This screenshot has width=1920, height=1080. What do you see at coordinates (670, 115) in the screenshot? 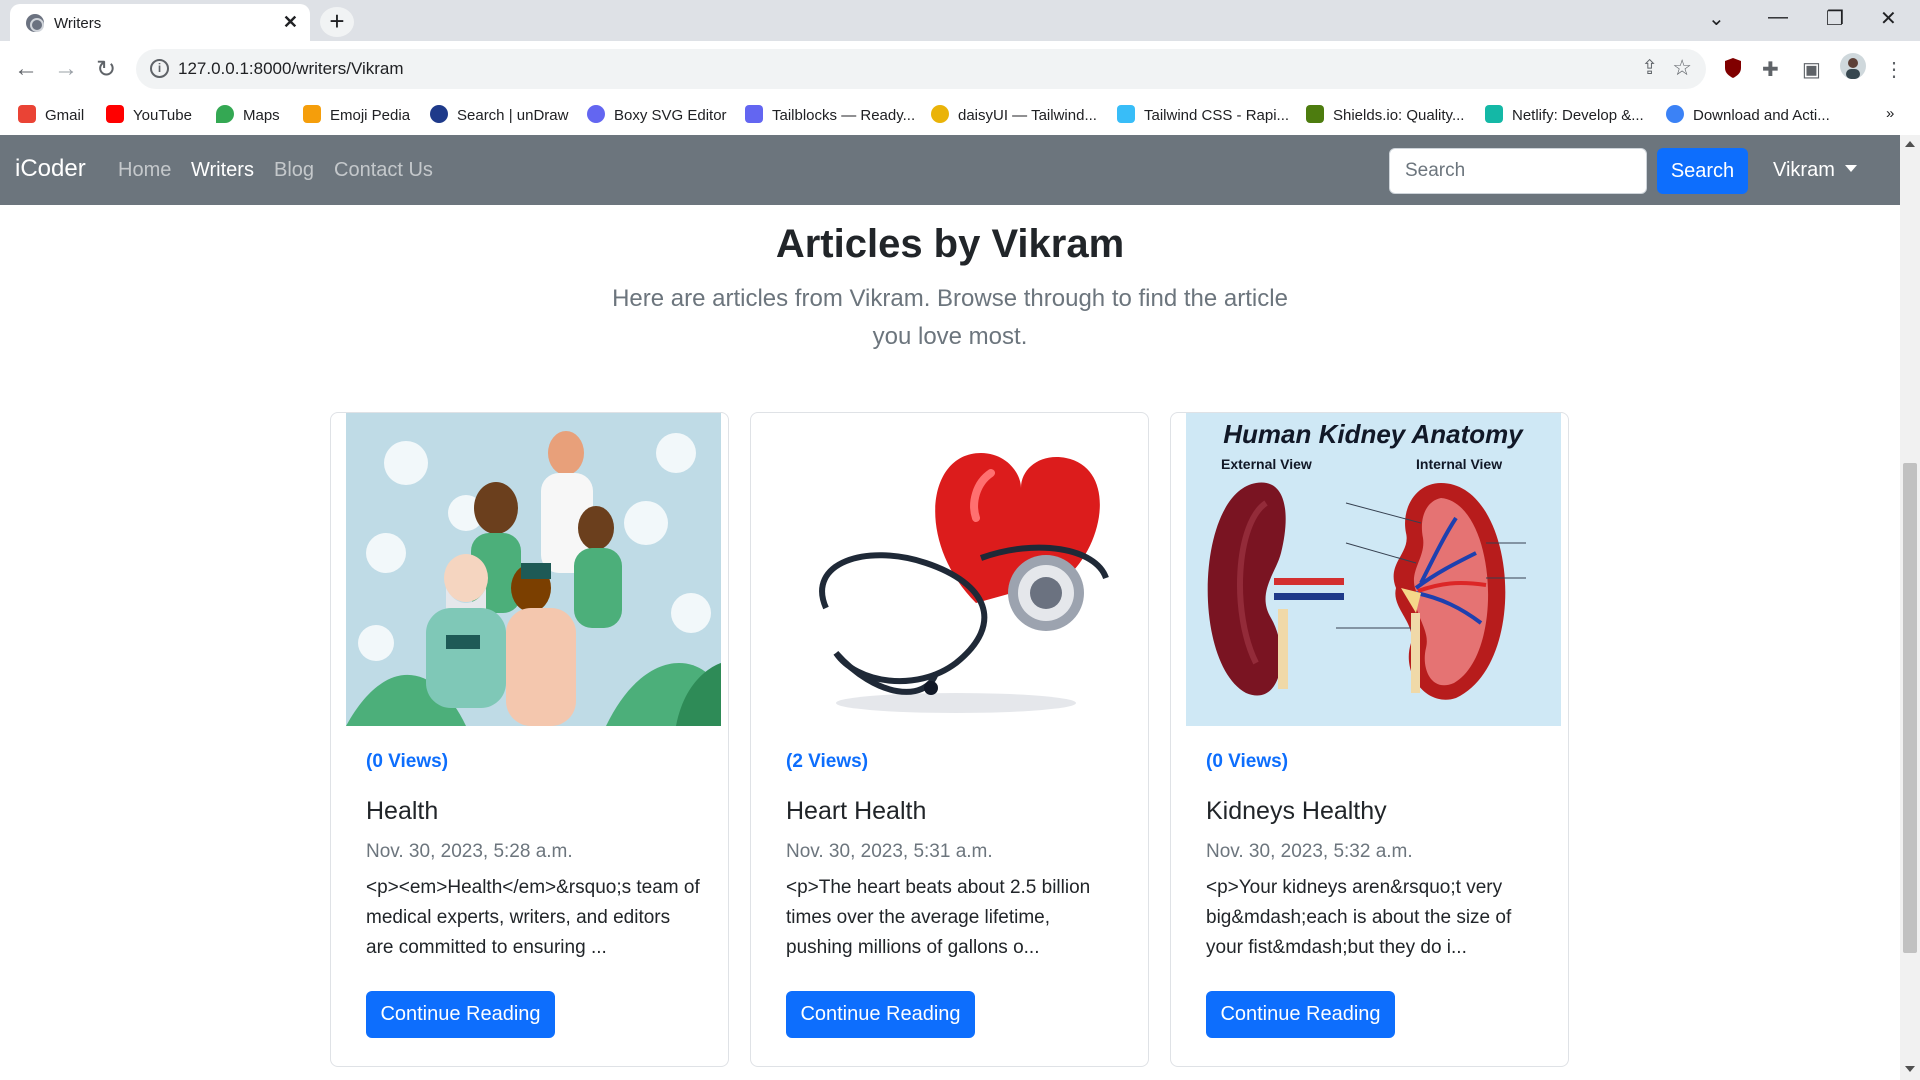
I see `bookmark-label: Boxy SVG Editor` at bounding box center [670, 115].